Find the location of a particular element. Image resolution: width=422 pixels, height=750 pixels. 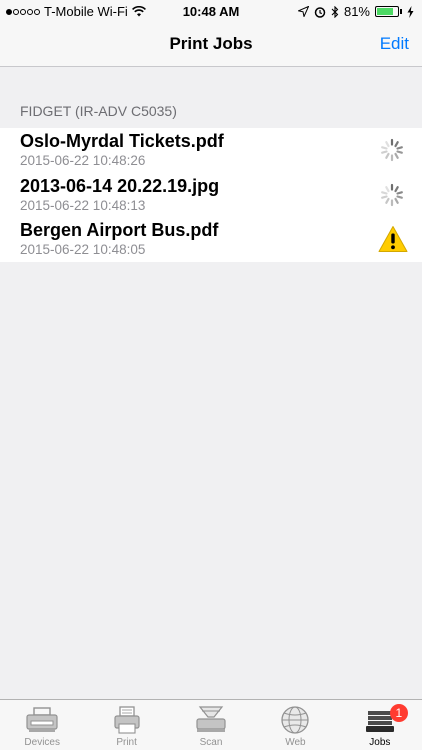

jobs-badge: 1 is located at coordinates (398, 713).